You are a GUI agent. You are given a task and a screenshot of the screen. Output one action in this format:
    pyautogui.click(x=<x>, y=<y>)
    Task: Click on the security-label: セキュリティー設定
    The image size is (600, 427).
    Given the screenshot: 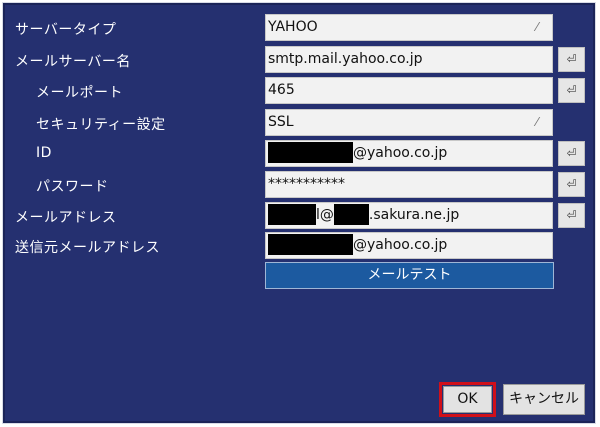 What is the action you would take?
    pyautogui.click(x=101, y=125)
    